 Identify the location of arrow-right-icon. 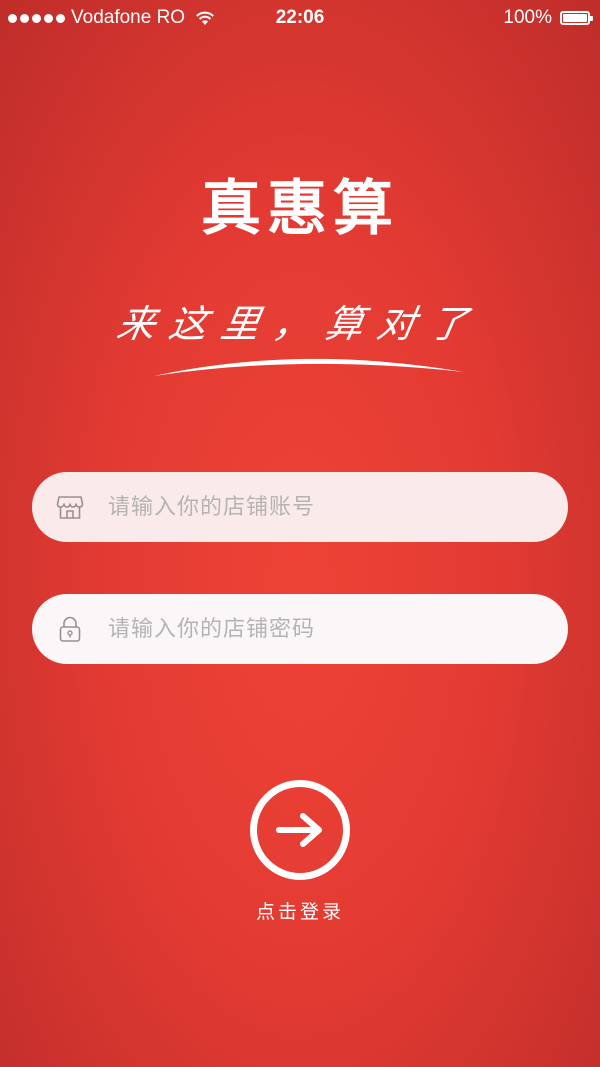
(299, 830).